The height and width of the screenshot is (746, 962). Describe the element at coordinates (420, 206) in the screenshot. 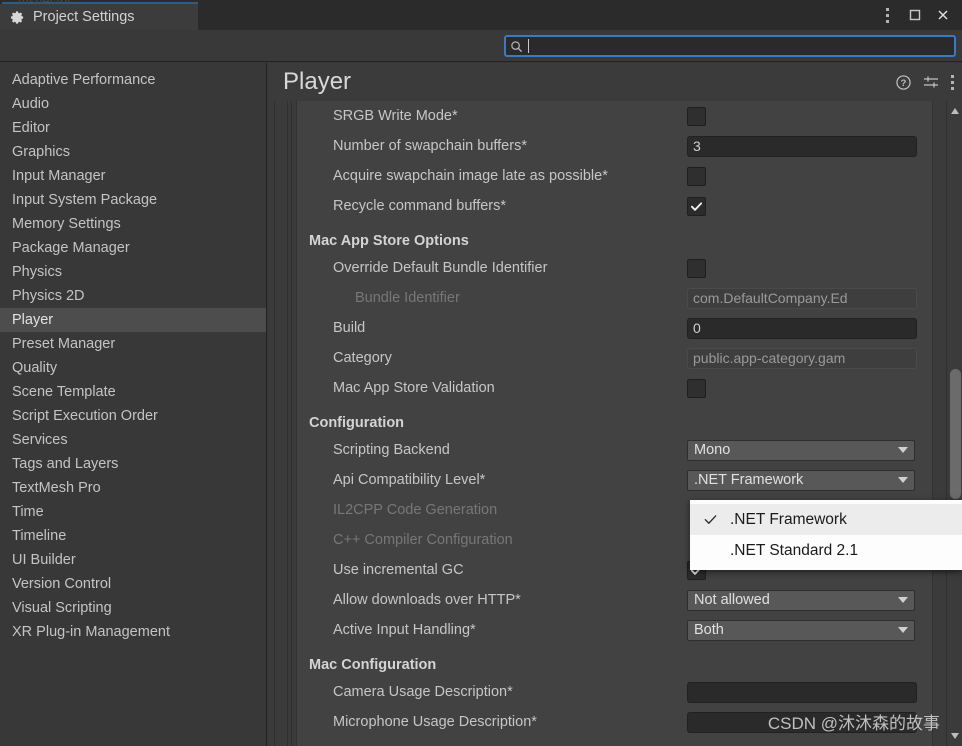

I see `row-label: Recycle command buffers*` at that location.